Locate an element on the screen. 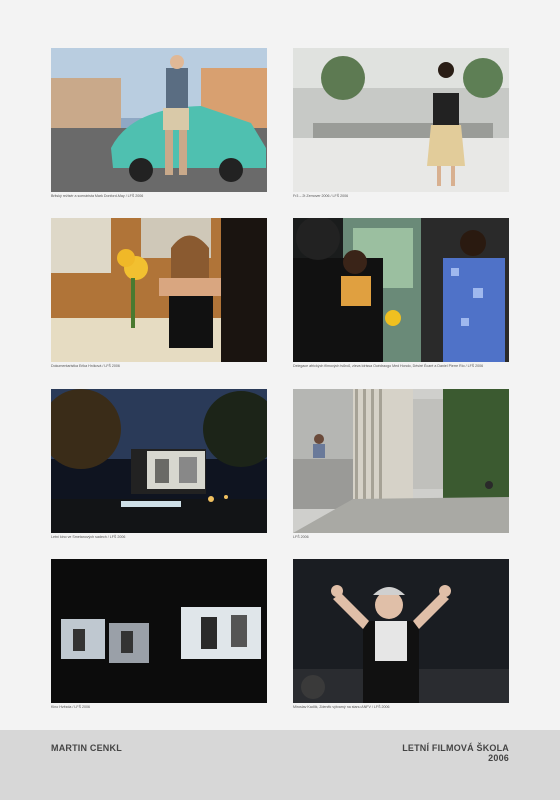 This screenshot has height=800, width=560. photo-open-air-cinema is located at coordinates (159, 461).